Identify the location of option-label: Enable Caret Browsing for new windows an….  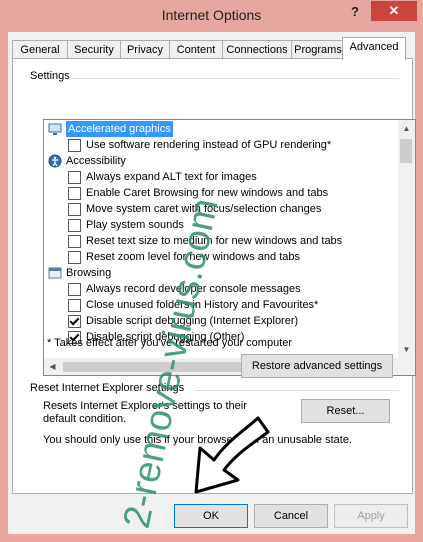
(207, 193).